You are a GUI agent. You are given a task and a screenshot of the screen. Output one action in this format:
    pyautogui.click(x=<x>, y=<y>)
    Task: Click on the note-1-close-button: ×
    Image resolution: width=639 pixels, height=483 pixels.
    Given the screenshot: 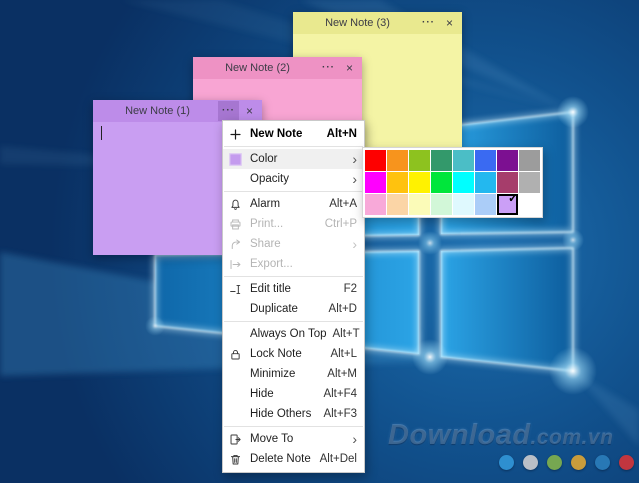 What is the action you would take?
    pyautogui.click(x=249, y=111)
    